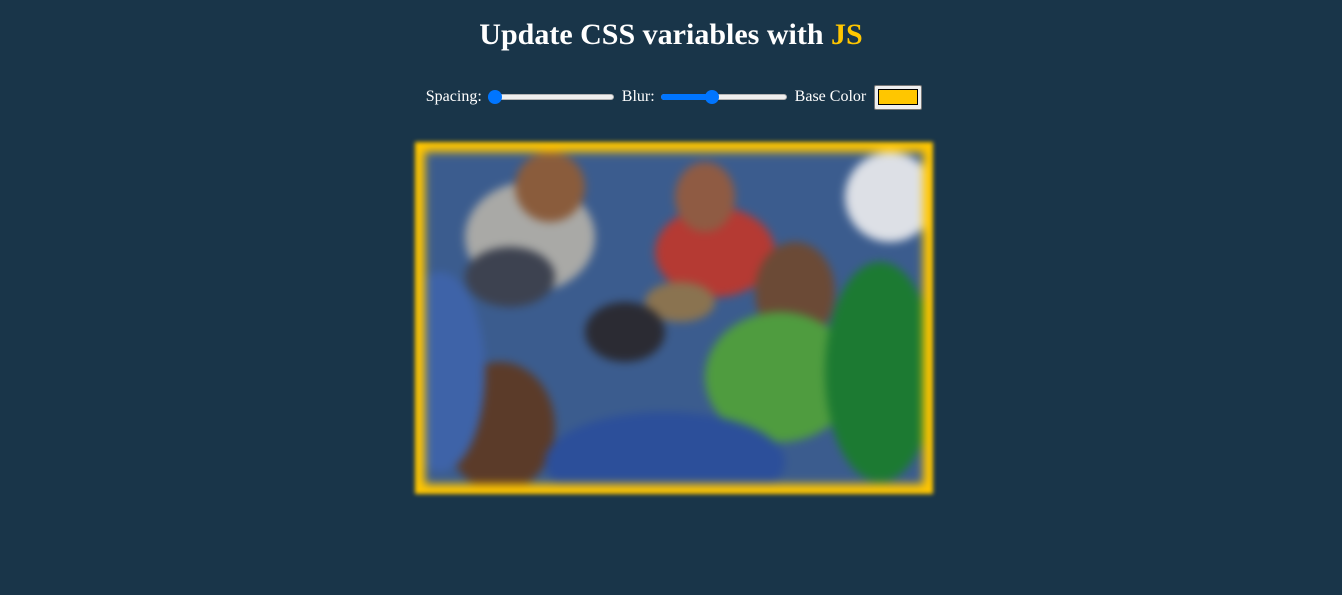 The width and height of the screenshot is (1342, 595). What do you see at coordinates (494, 97) in the screenshot?
I see `spacing-slider-thumb` at bounding box center [494, 97].